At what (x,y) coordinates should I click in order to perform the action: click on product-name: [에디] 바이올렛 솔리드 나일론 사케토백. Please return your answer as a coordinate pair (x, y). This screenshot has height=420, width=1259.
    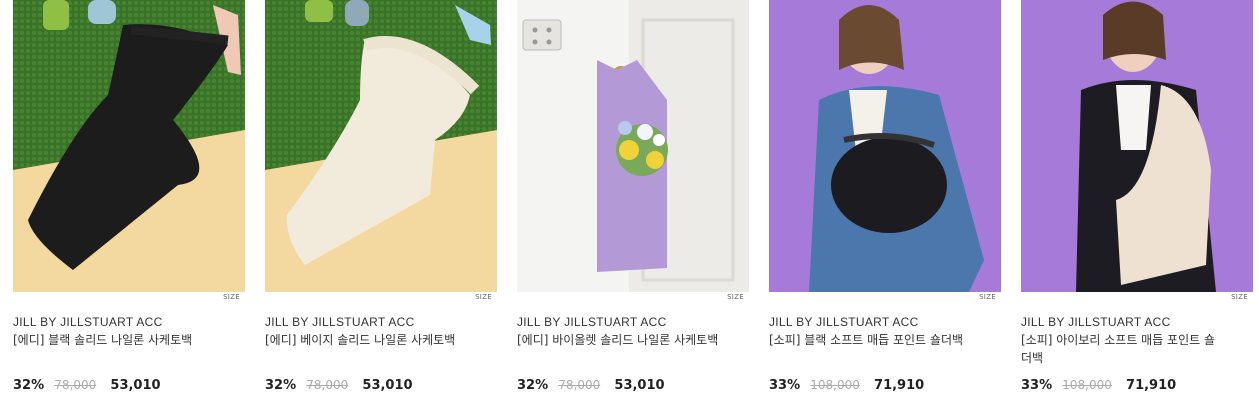
    Looking at the image, I should click on (619, 340).